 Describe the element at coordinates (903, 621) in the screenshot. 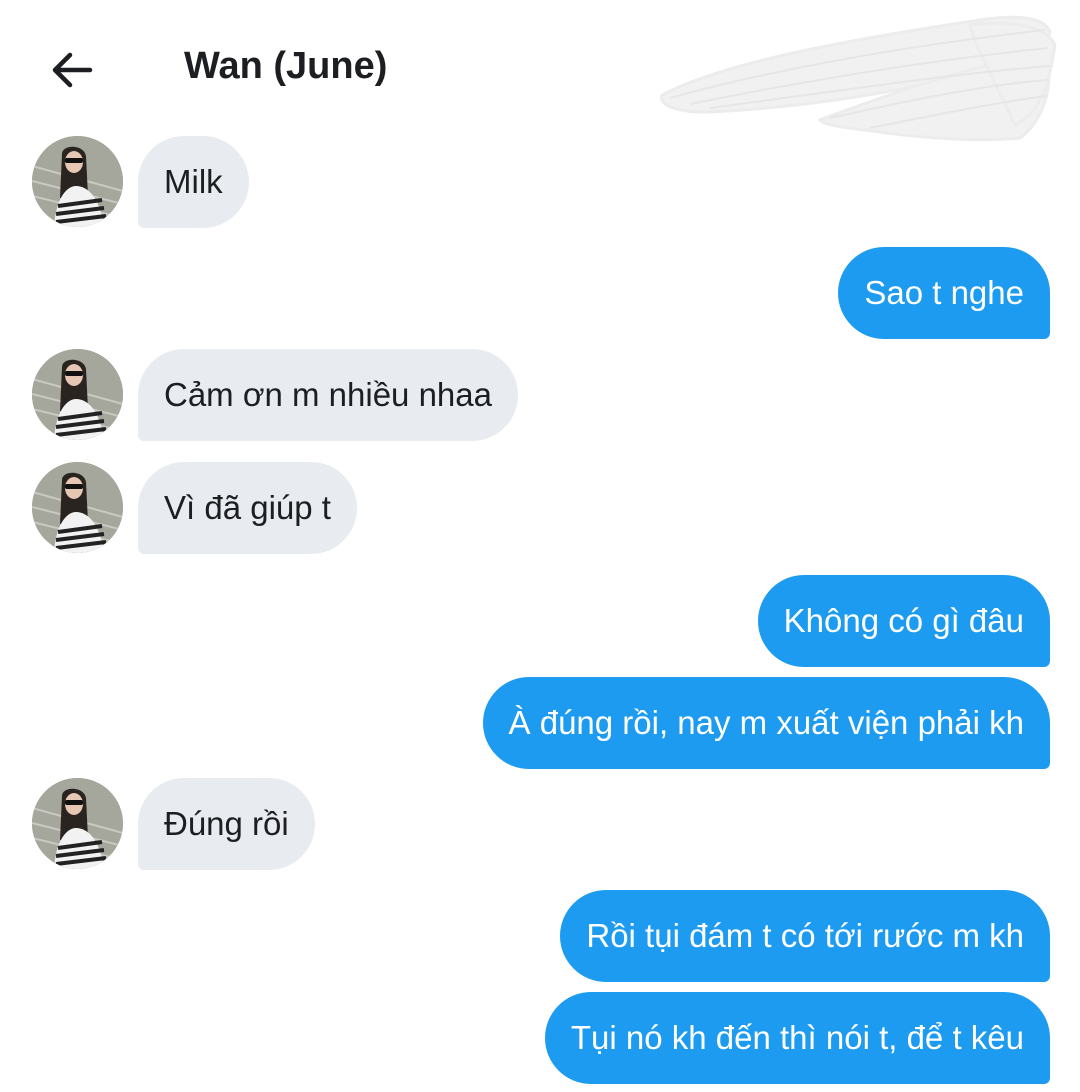

I see `outgoing-message: Không có gì đâu` at that location.